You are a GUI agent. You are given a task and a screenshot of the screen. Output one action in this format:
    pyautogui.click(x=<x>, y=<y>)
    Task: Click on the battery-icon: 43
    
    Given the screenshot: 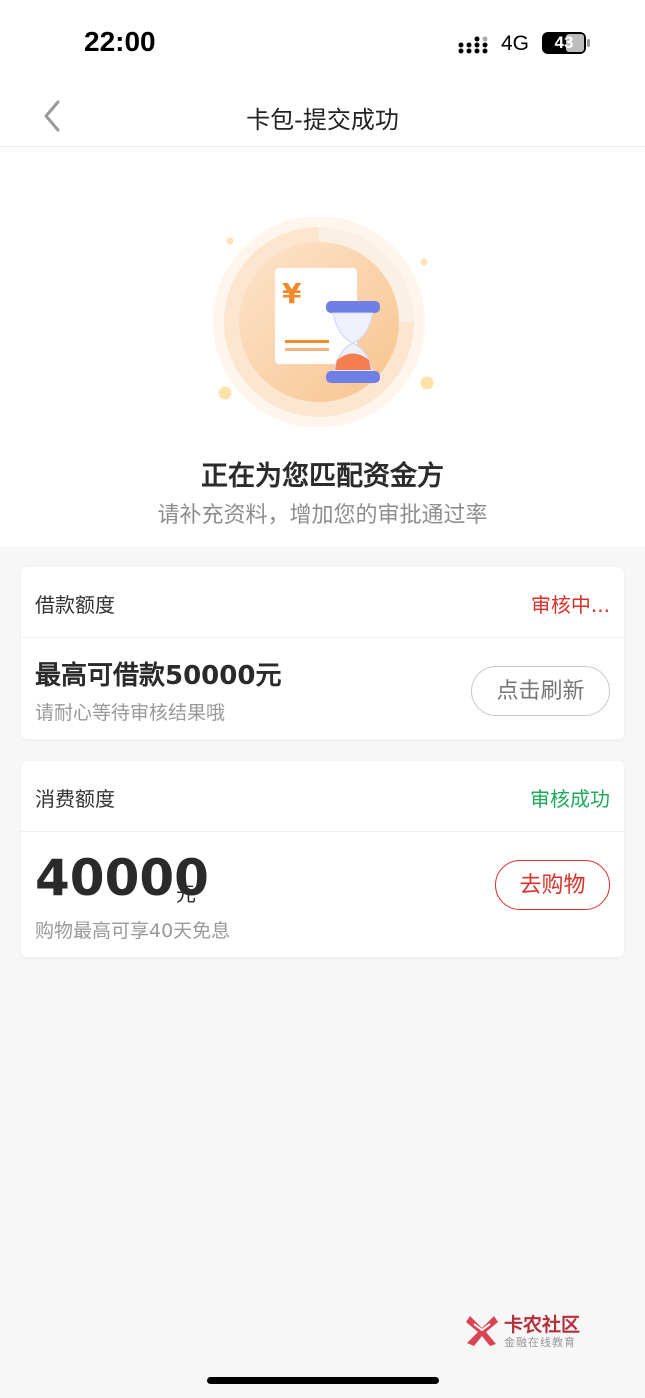 What is the action you would take?
    pyautogui.click(x=564, y=43)
    